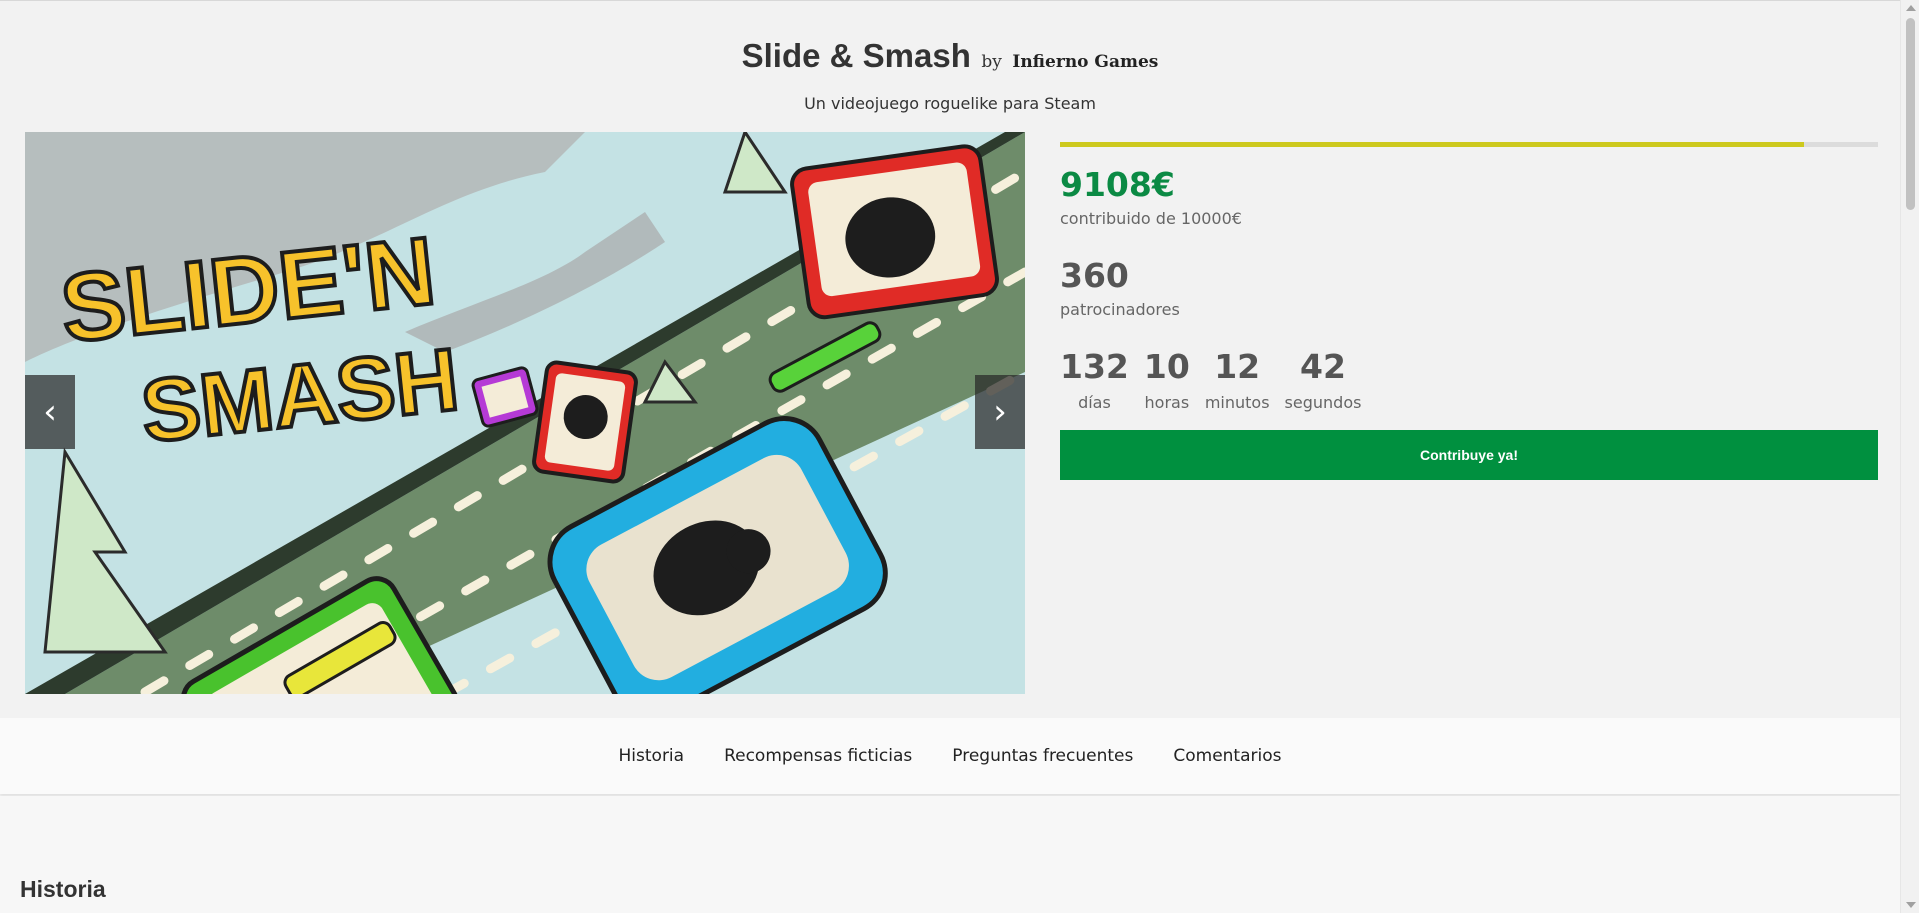 This screenshot has width=1919, height=913. Describe the element at coordinates (1911, 8) in the screenshot. I see `scroll-up-icon` at that location.